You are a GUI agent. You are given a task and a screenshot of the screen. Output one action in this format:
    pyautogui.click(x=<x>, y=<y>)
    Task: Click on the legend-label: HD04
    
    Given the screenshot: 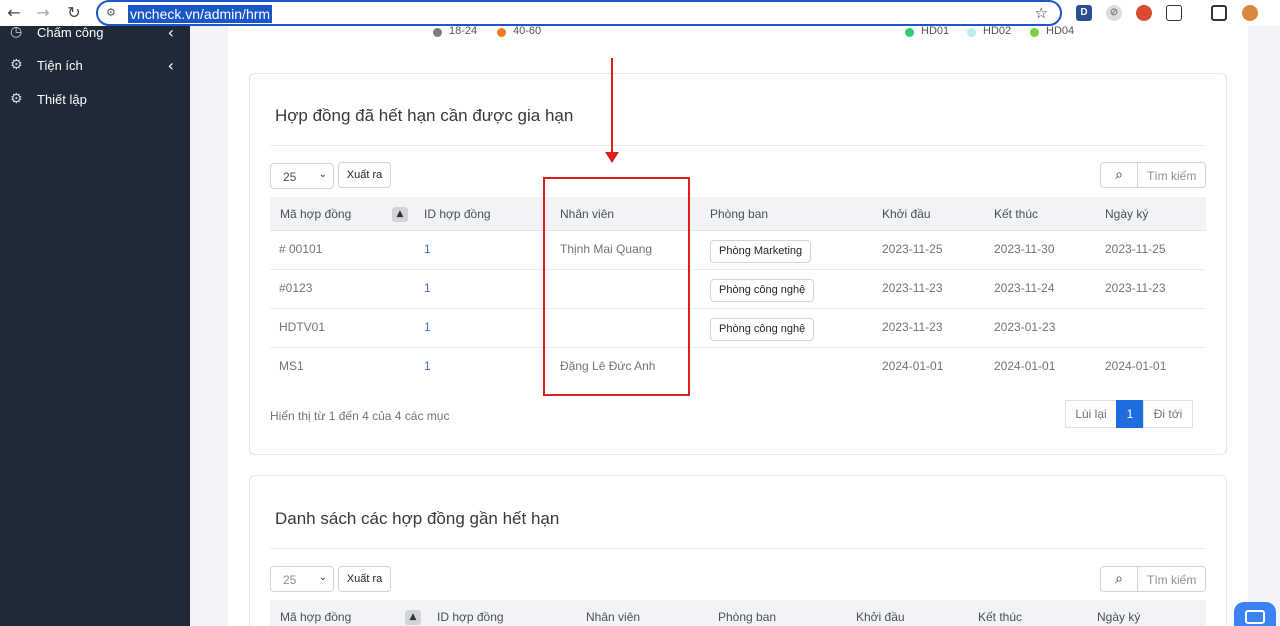 What is the action you would take?
    pyautogui.click(x=1060, y=31)
    